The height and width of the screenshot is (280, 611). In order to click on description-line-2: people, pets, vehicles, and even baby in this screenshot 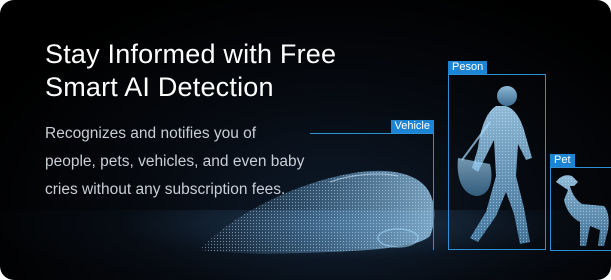, I will do `click(175, 161)`.